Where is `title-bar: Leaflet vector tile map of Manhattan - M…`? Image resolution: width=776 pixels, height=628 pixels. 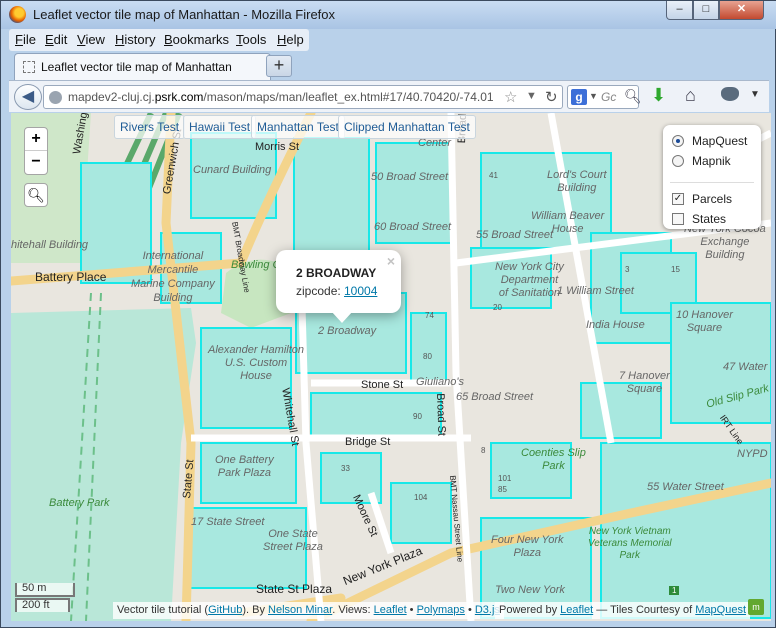 title-bar: Leaflet vector tile map of Manhattan - M… is located at coordinates (388, 15).